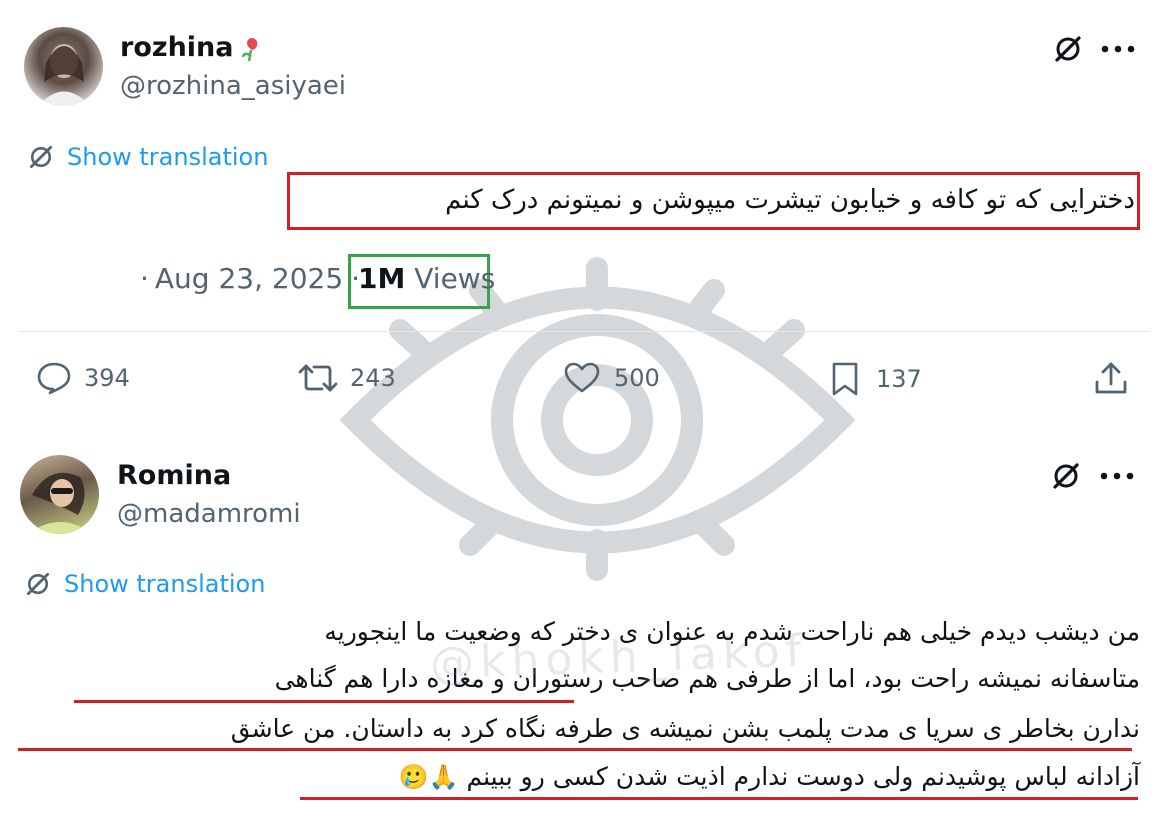  Describe the element at coordinates (373, 378) in the screenshot. I see `retweet-count: 243` at that location.